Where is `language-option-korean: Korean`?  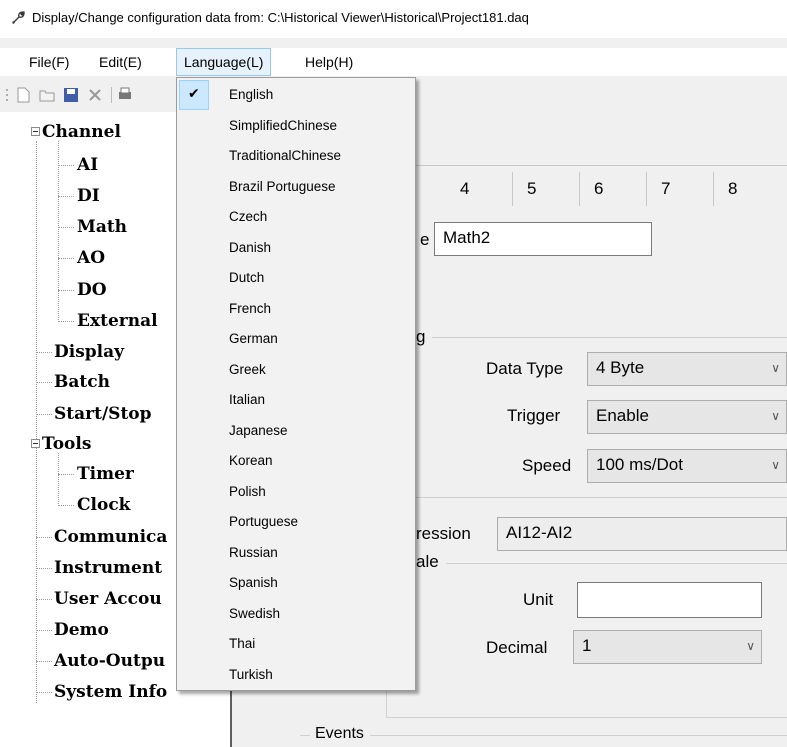
language-option-korean: Korean is located at coordinates (251, 461).